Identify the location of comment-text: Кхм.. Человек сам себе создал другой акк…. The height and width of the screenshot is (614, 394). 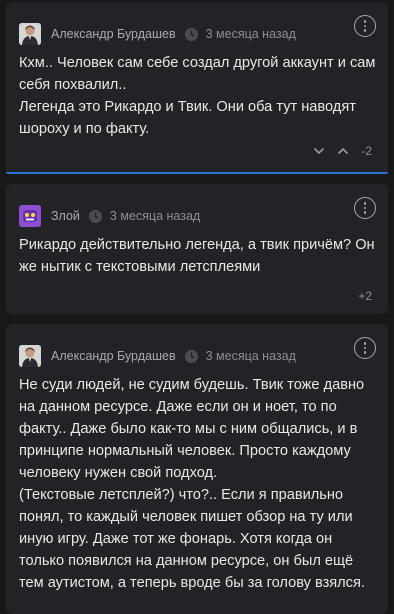
(197, 96).